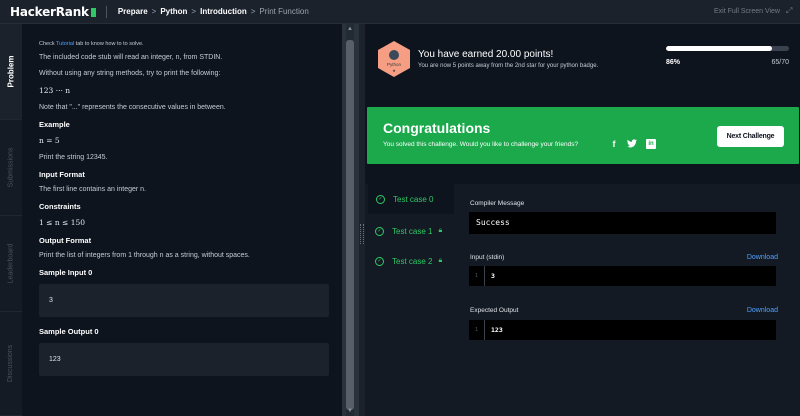  Describe the element at coordinates (133, 11) in the screenshot. I see `breadcrumb-prepare: Prepare` at that location.